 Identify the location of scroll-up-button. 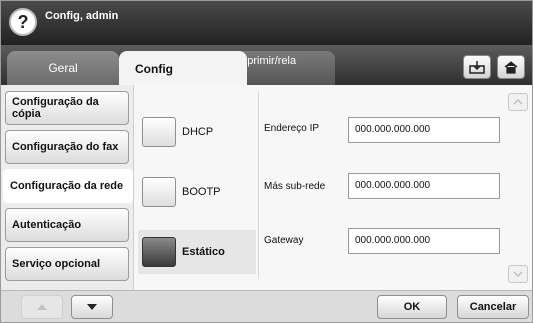
(518, 102).